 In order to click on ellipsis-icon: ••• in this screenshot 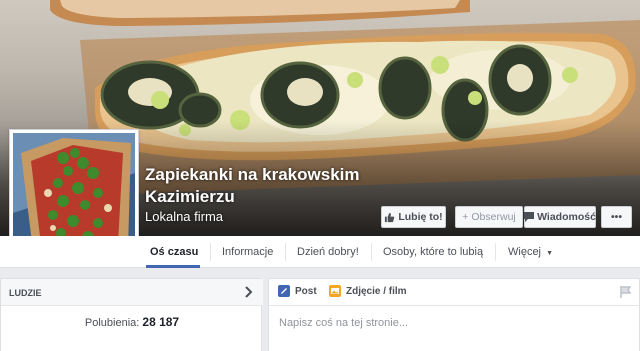, I will do `click(616, 217)`.